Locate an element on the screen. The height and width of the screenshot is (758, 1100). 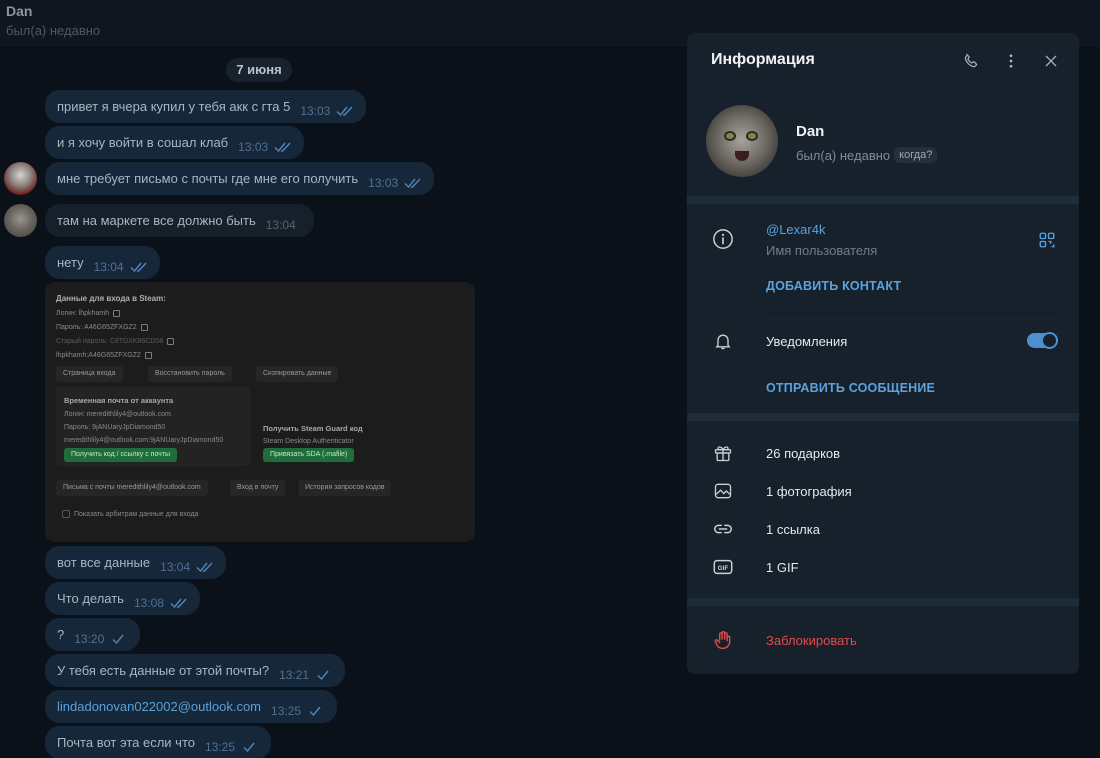
shot-old-password: Старый пароль: C8TDXK86CD58 is located at coordinates (110, 341).